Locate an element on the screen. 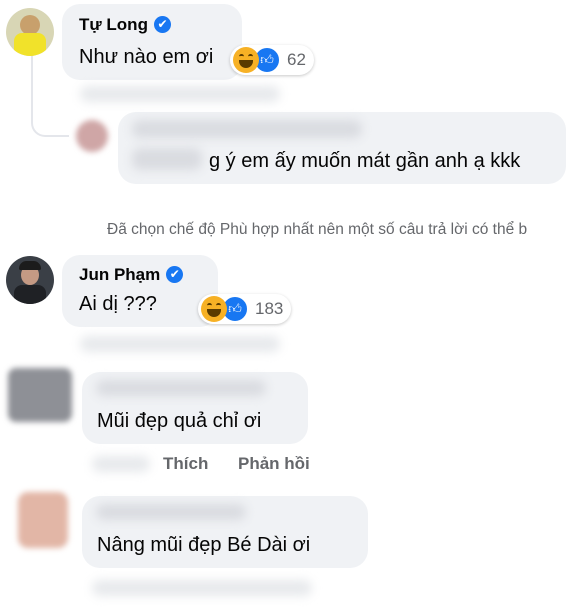 Image resolution: width=580 pixels, height=607 pixels. comment-author: Jun Phạm is located at coordinates (119, 274).